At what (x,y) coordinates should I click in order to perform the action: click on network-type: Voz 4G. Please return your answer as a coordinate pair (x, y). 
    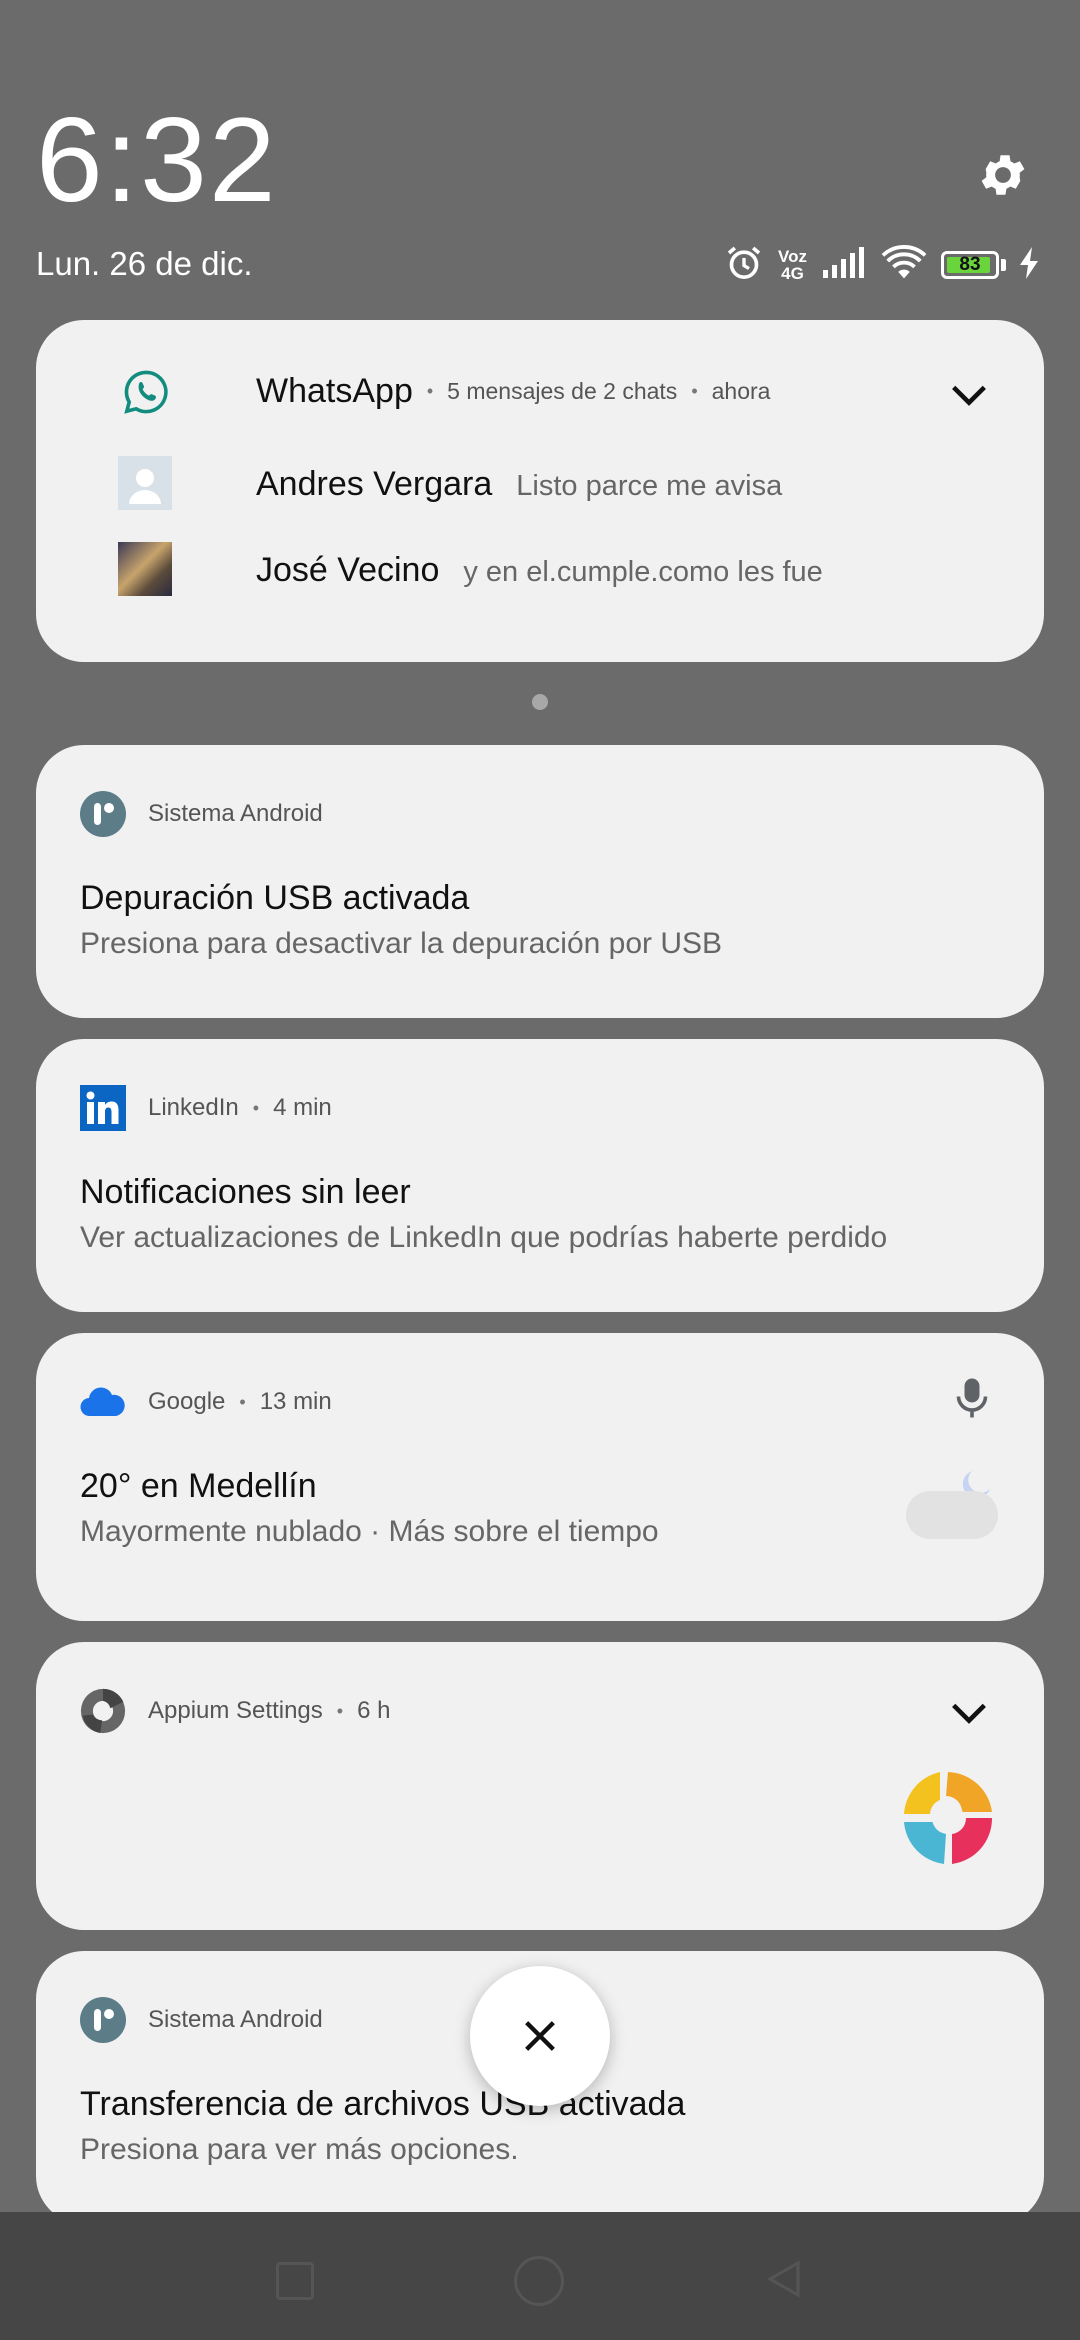
    Looking at the image, I should click on (792, 265).